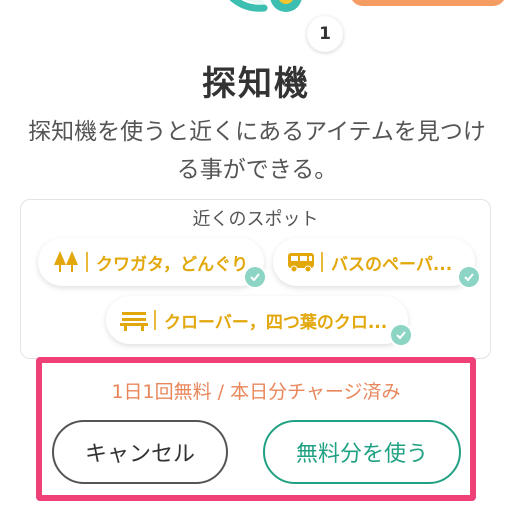 The height and width of the screenshot is (512, 512). What do you see at coordinates (66, 262) in the screenshot?
I see `tree-icon` at bounding box center [66, 262].